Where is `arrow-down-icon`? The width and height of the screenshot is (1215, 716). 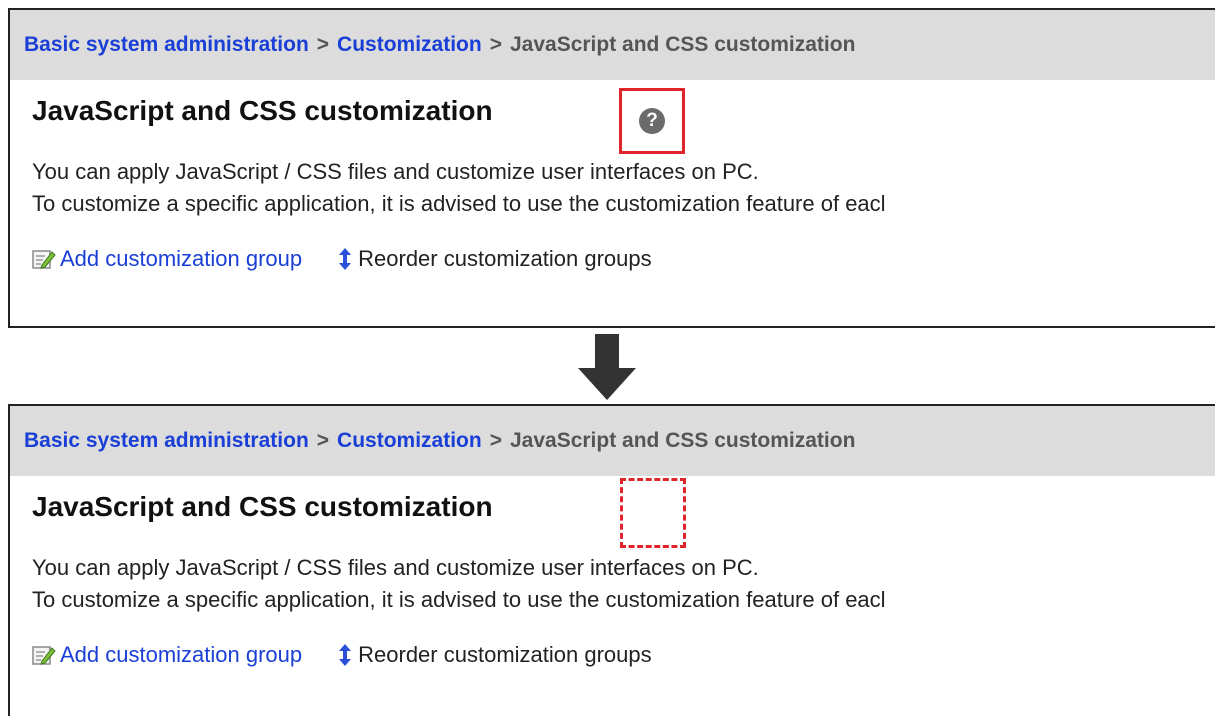 arrow-down-icon is located at coordinates (607, 367).